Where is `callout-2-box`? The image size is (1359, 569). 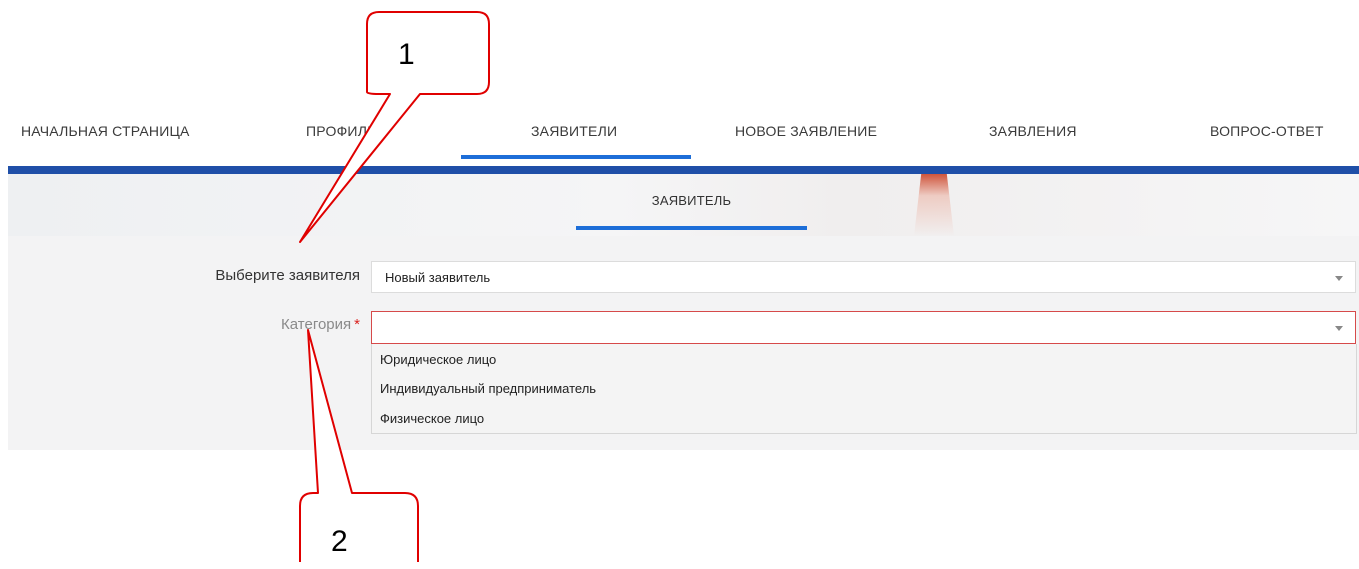 callout-2-box is located at coordinates (359, 445).